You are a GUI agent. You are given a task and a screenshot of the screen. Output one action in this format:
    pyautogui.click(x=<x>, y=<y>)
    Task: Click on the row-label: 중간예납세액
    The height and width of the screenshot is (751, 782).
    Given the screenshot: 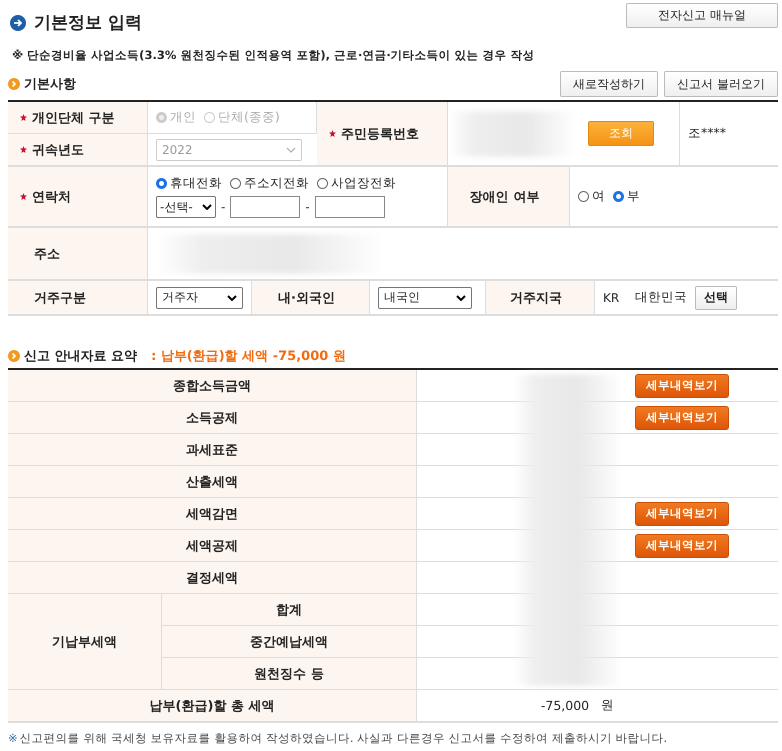 What is the action you would take?
    pyautogui.click(x=289, y=642)
    